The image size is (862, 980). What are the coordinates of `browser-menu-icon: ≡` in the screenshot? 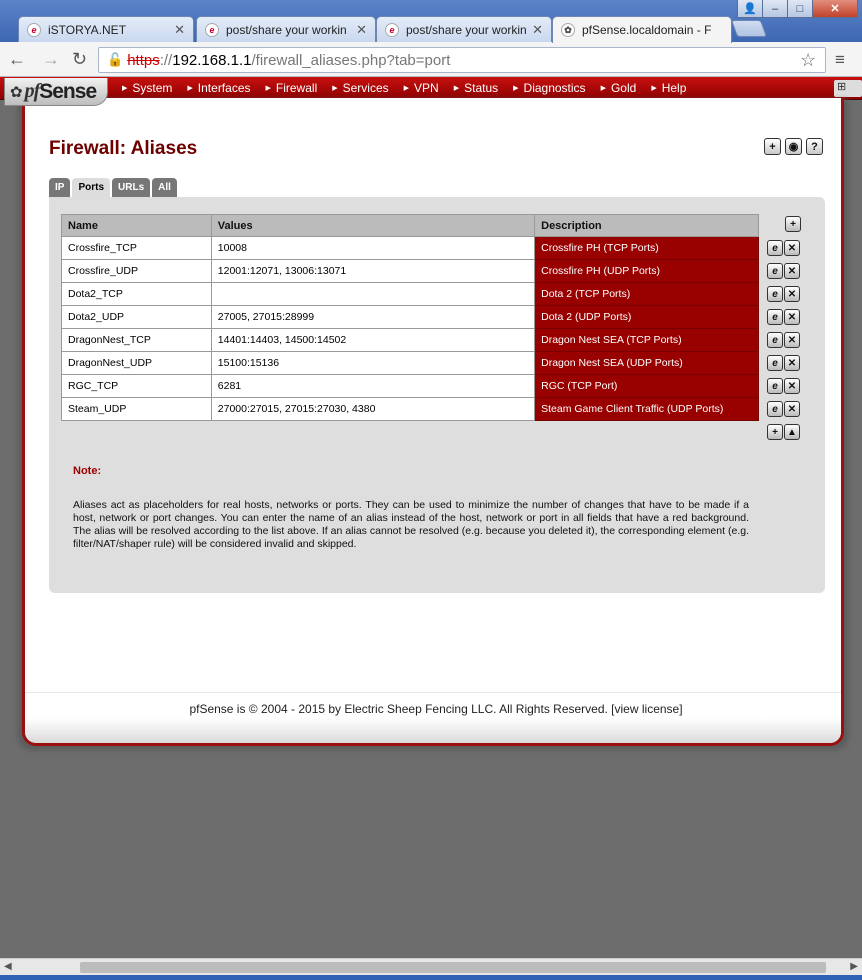 It's located at (840, 60).